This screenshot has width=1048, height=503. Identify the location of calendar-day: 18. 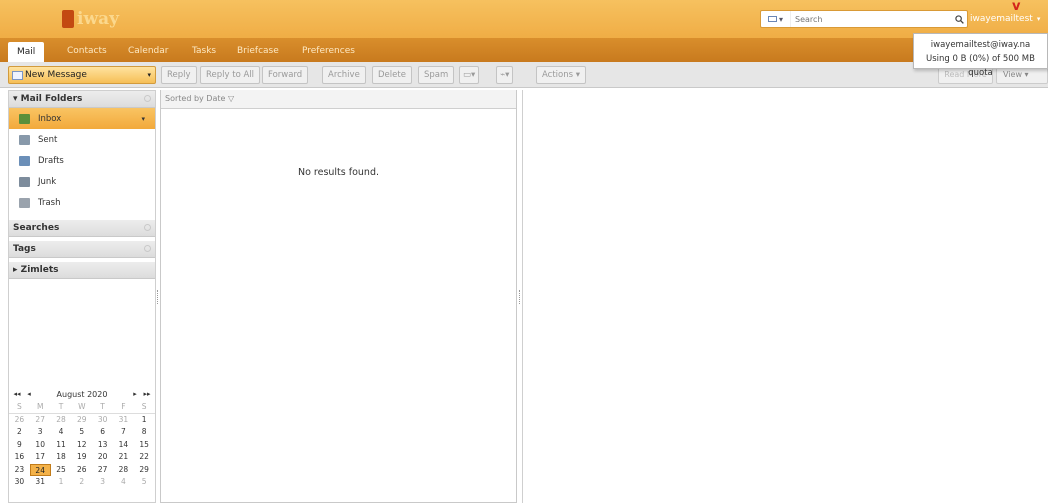
(61, 457).